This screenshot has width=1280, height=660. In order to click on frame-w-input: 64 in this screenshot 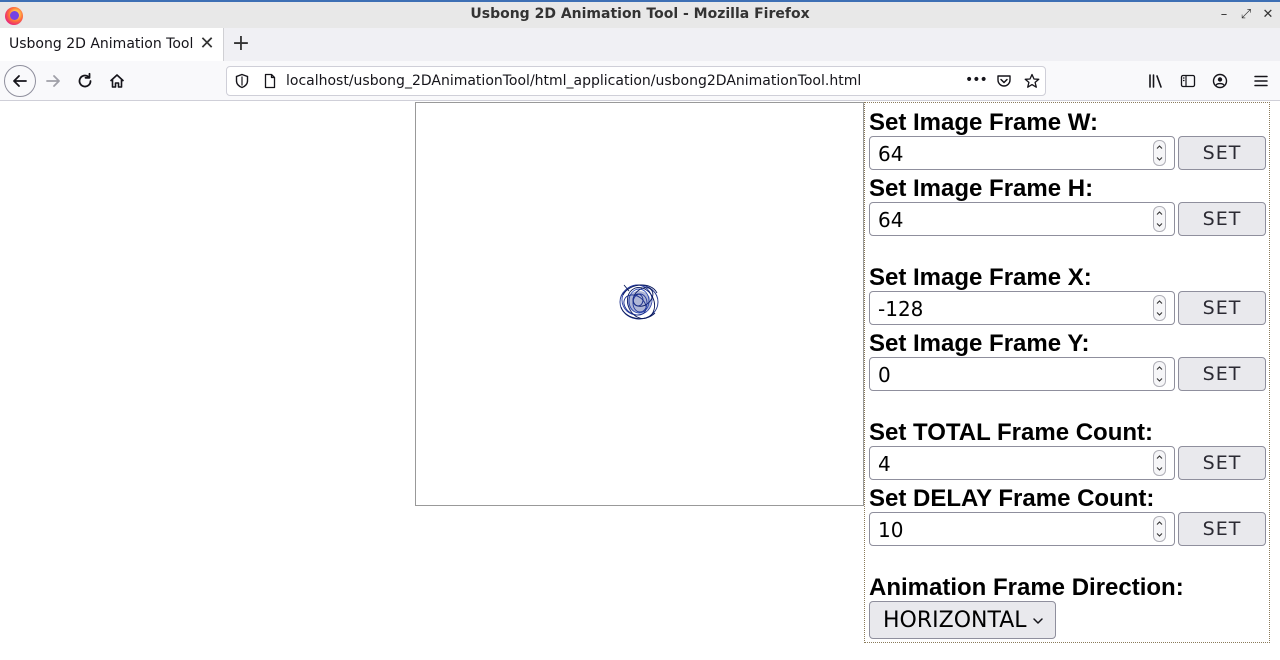, I will do `click(1022, 153)`.